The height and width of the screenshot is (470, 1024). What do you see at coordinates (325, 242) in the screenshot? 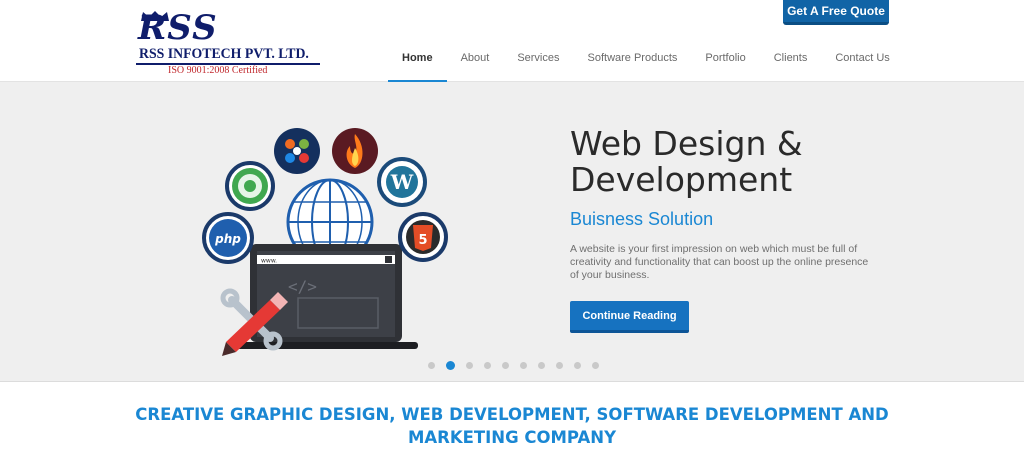
I see `web-development-illustration: www. </> W php 5` at bounding box center [325, 242].